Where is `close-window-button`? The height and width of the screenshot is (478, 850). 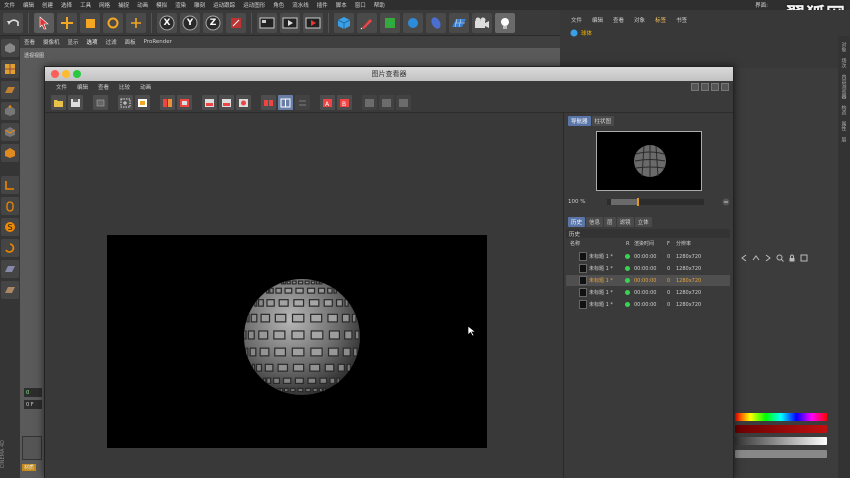
close-window-button is located at coordinates (55, 74).